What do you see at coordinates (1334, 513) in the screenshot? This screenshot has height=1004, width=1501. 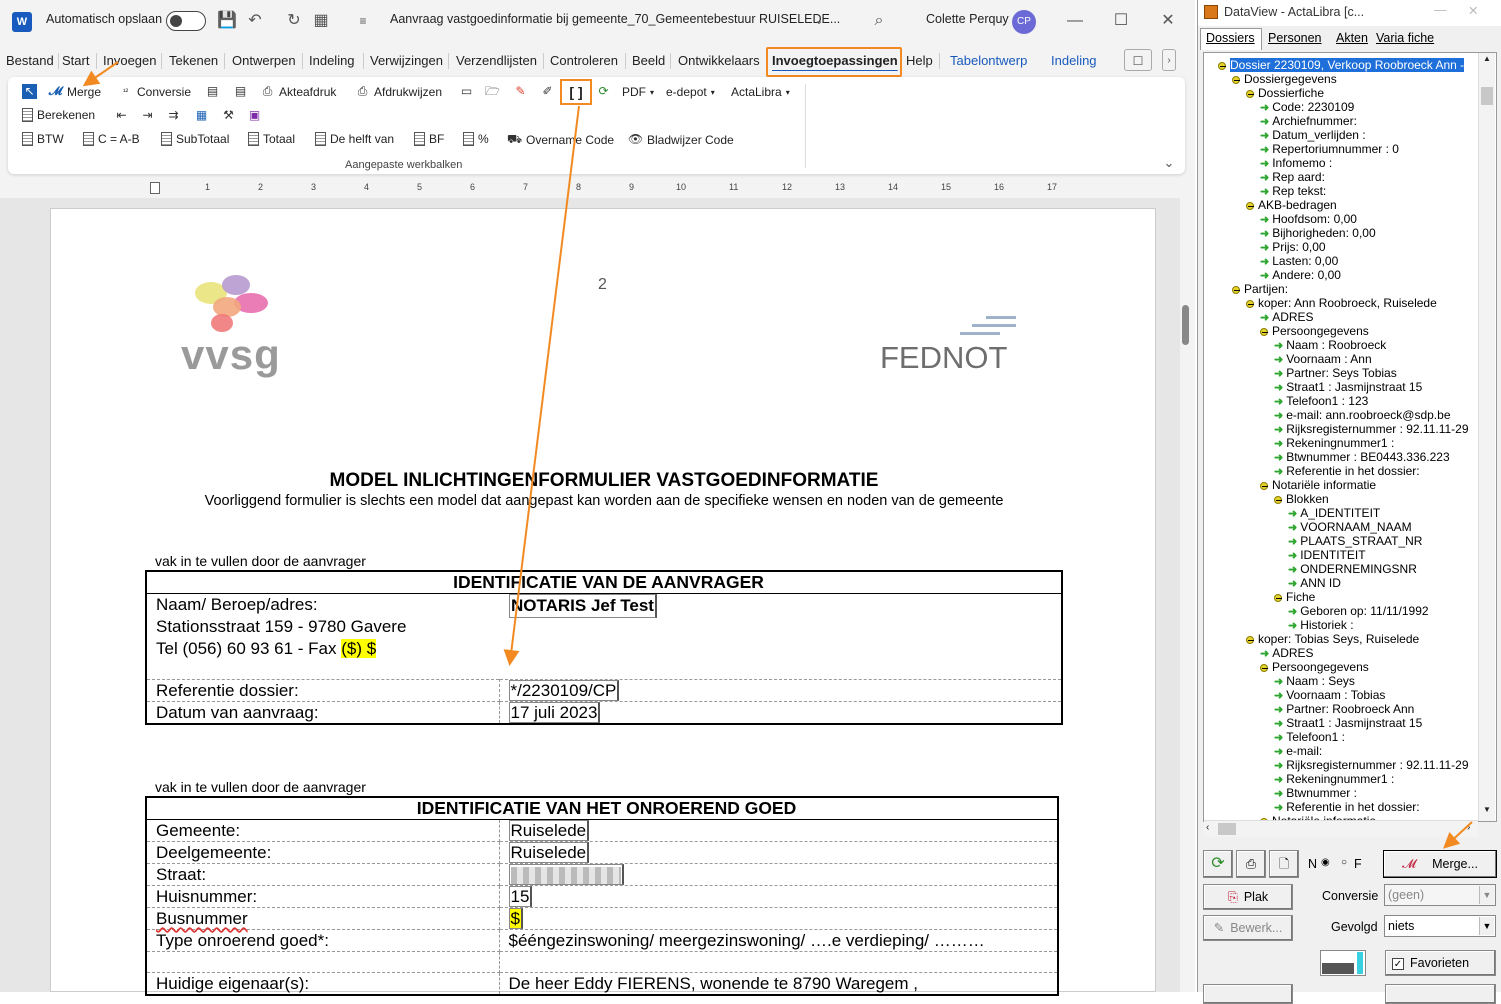 I see `tree-leaf: ➜ A_IDENTITEIT` at bounding box center [1334, 513].